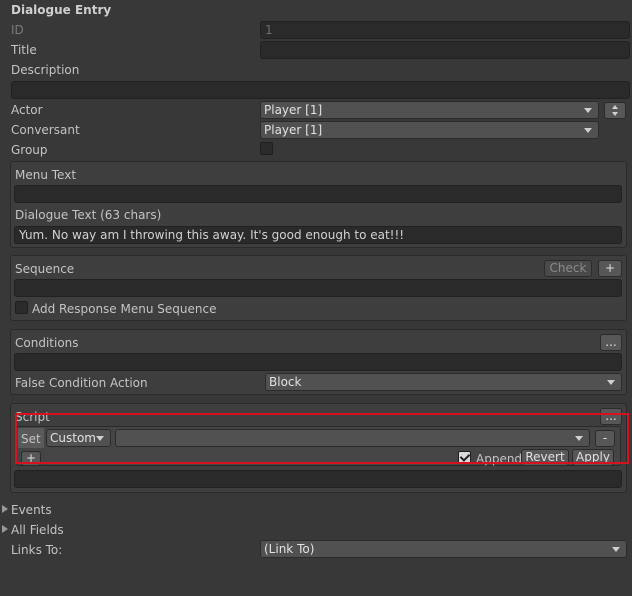 This screenshot has height=596, width=632. Describe the element at coordinates (88, 215) in the screenshot. I see `dialogue-text-label: Dialogue Text (63 chars)` at that location.